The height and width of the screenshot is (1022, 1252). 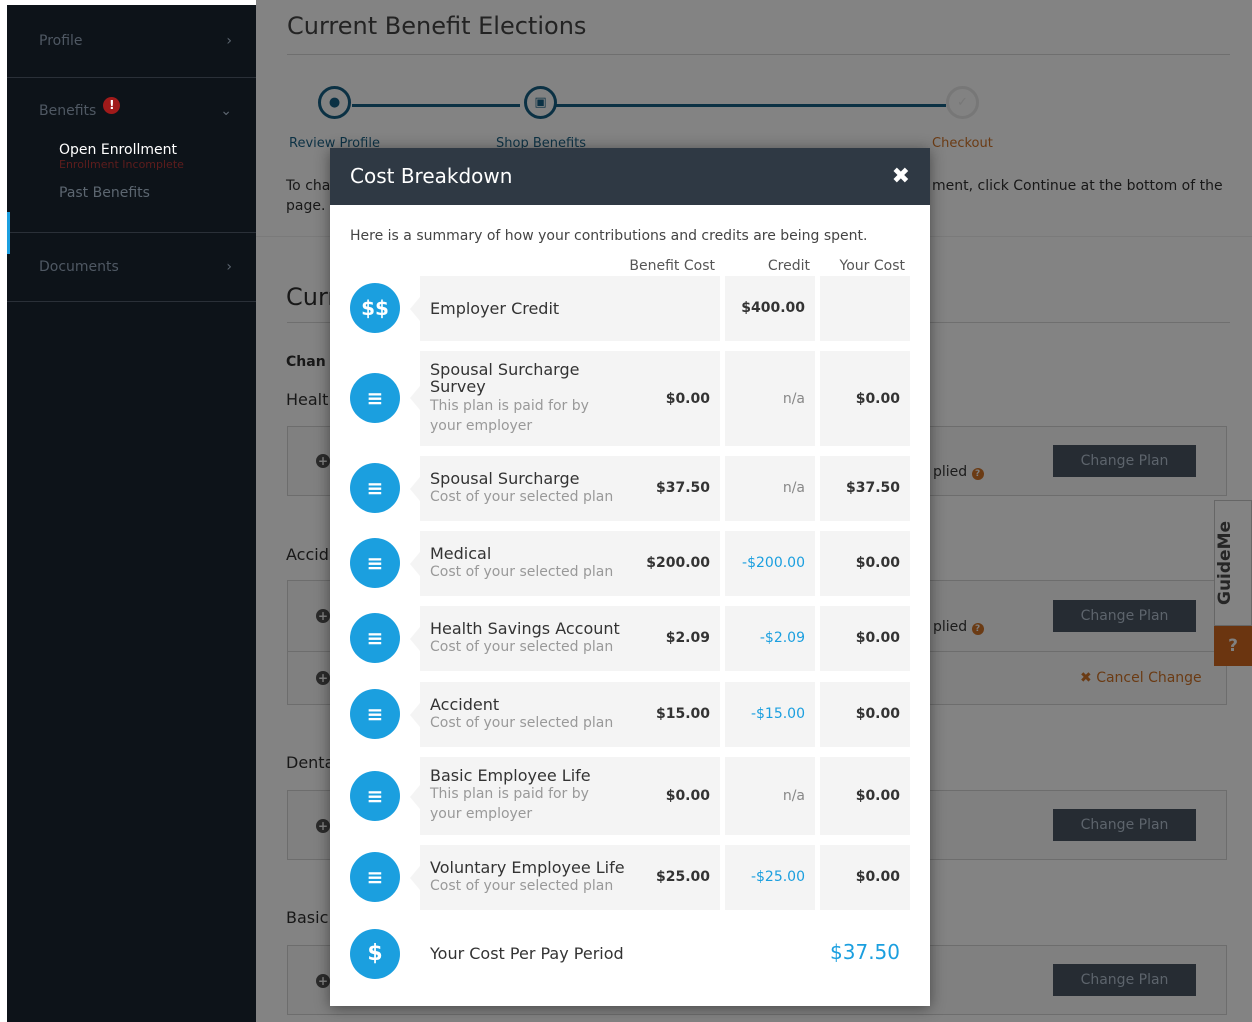 I want to click on user-icon: ●, so click(x=334, y=102).